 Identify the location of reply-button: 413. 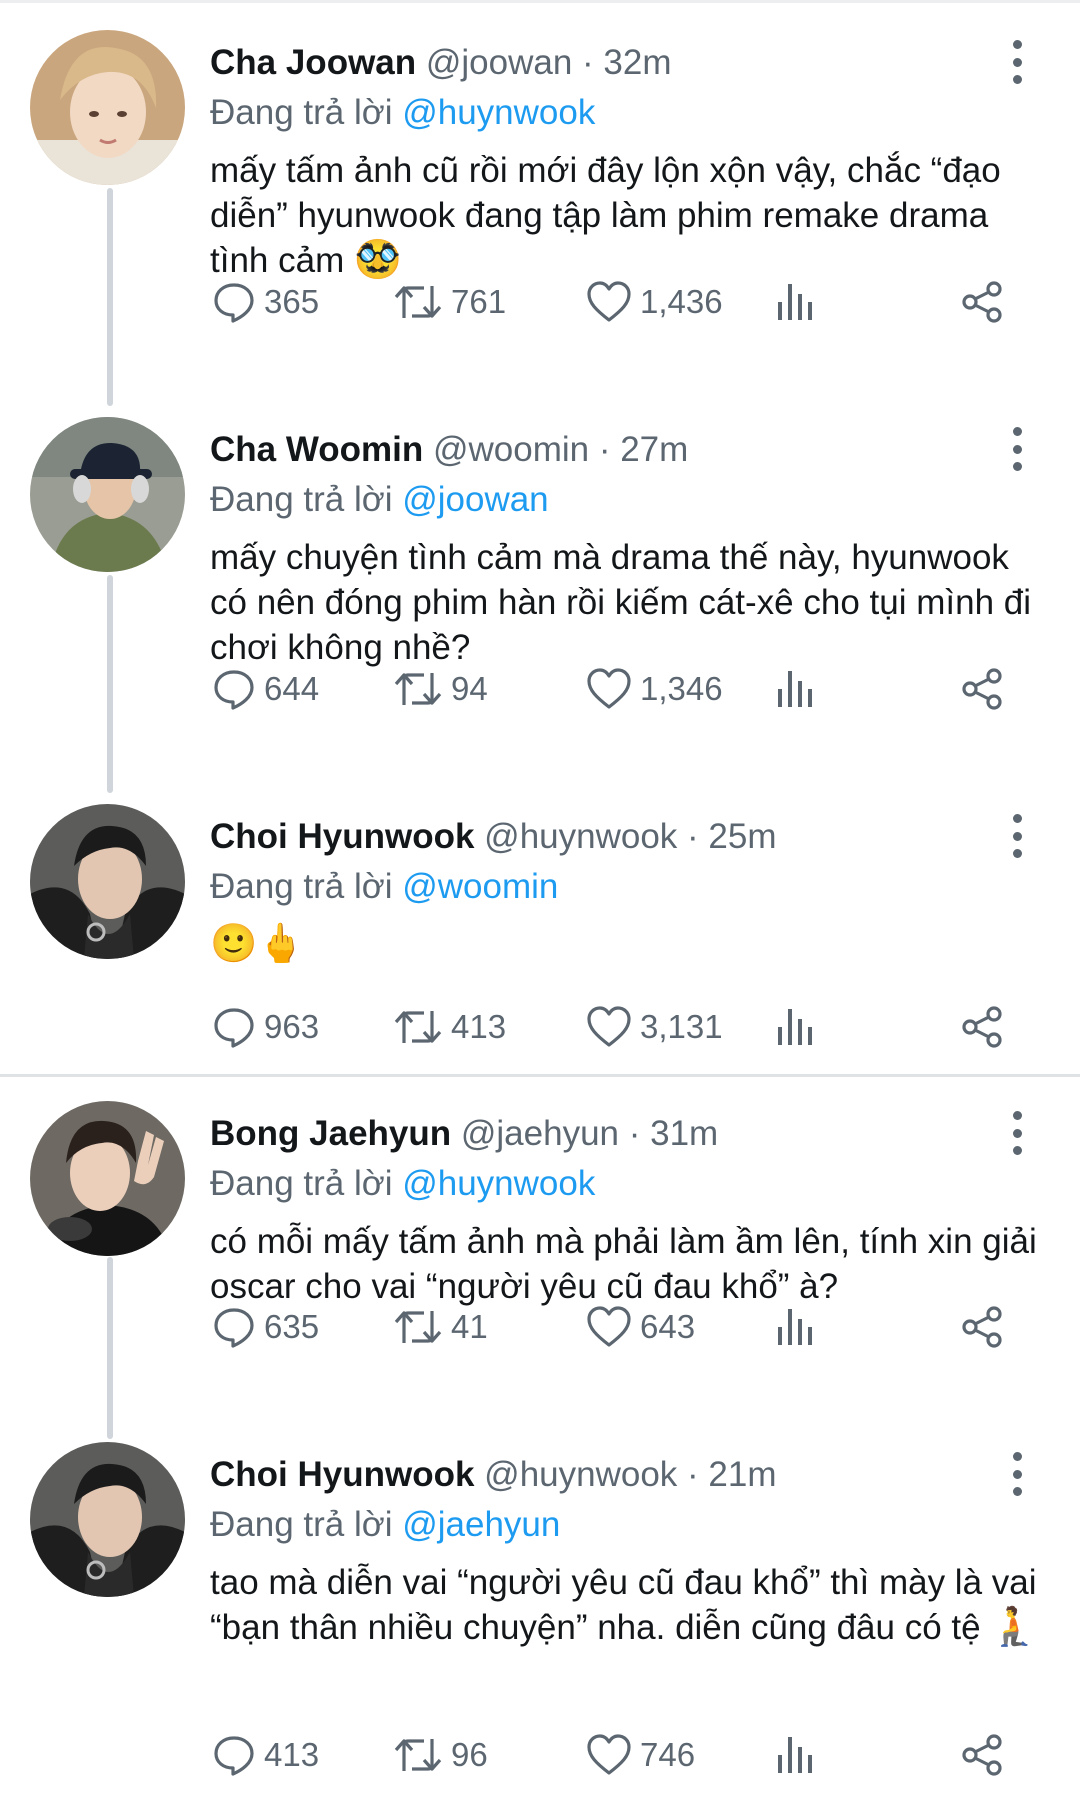
(265, 1755).